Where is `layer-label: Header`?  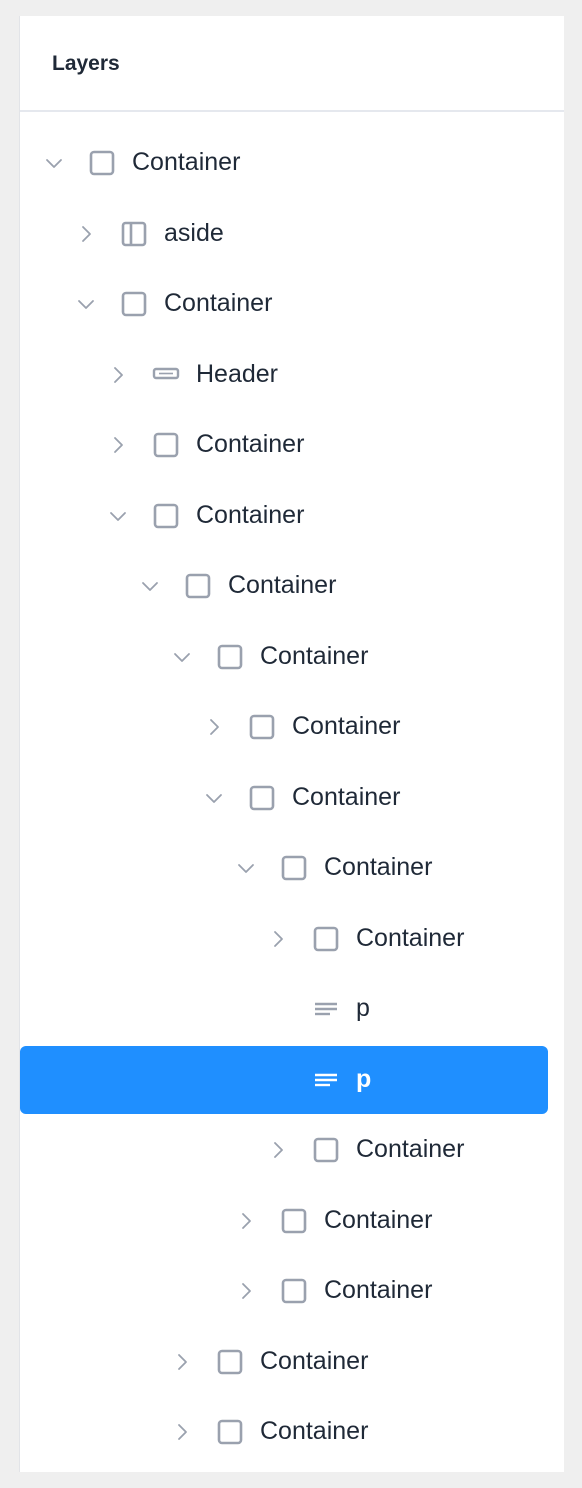 layer-label: Header is located at coordinates (237, 374).